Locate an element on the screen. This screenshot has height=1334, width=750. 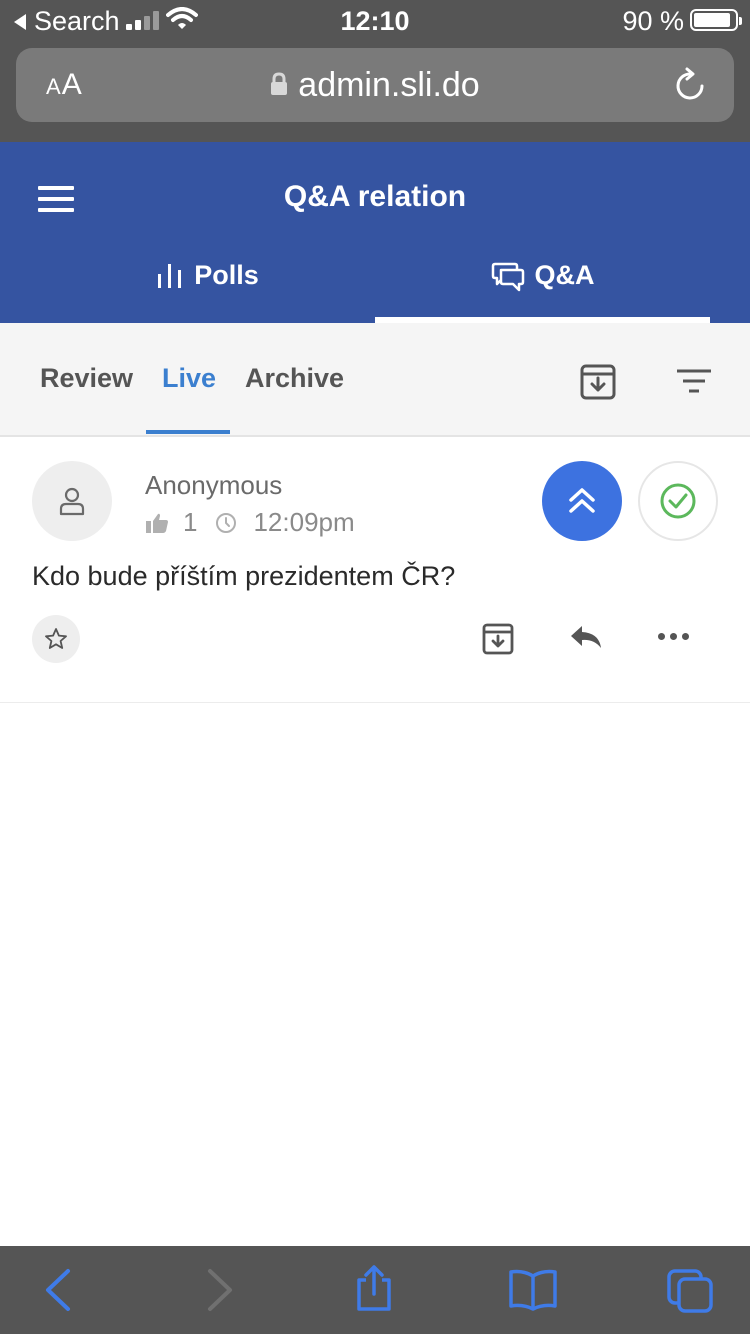
url-bar: AA admin.sli.do is located at coordinates (375, 85).